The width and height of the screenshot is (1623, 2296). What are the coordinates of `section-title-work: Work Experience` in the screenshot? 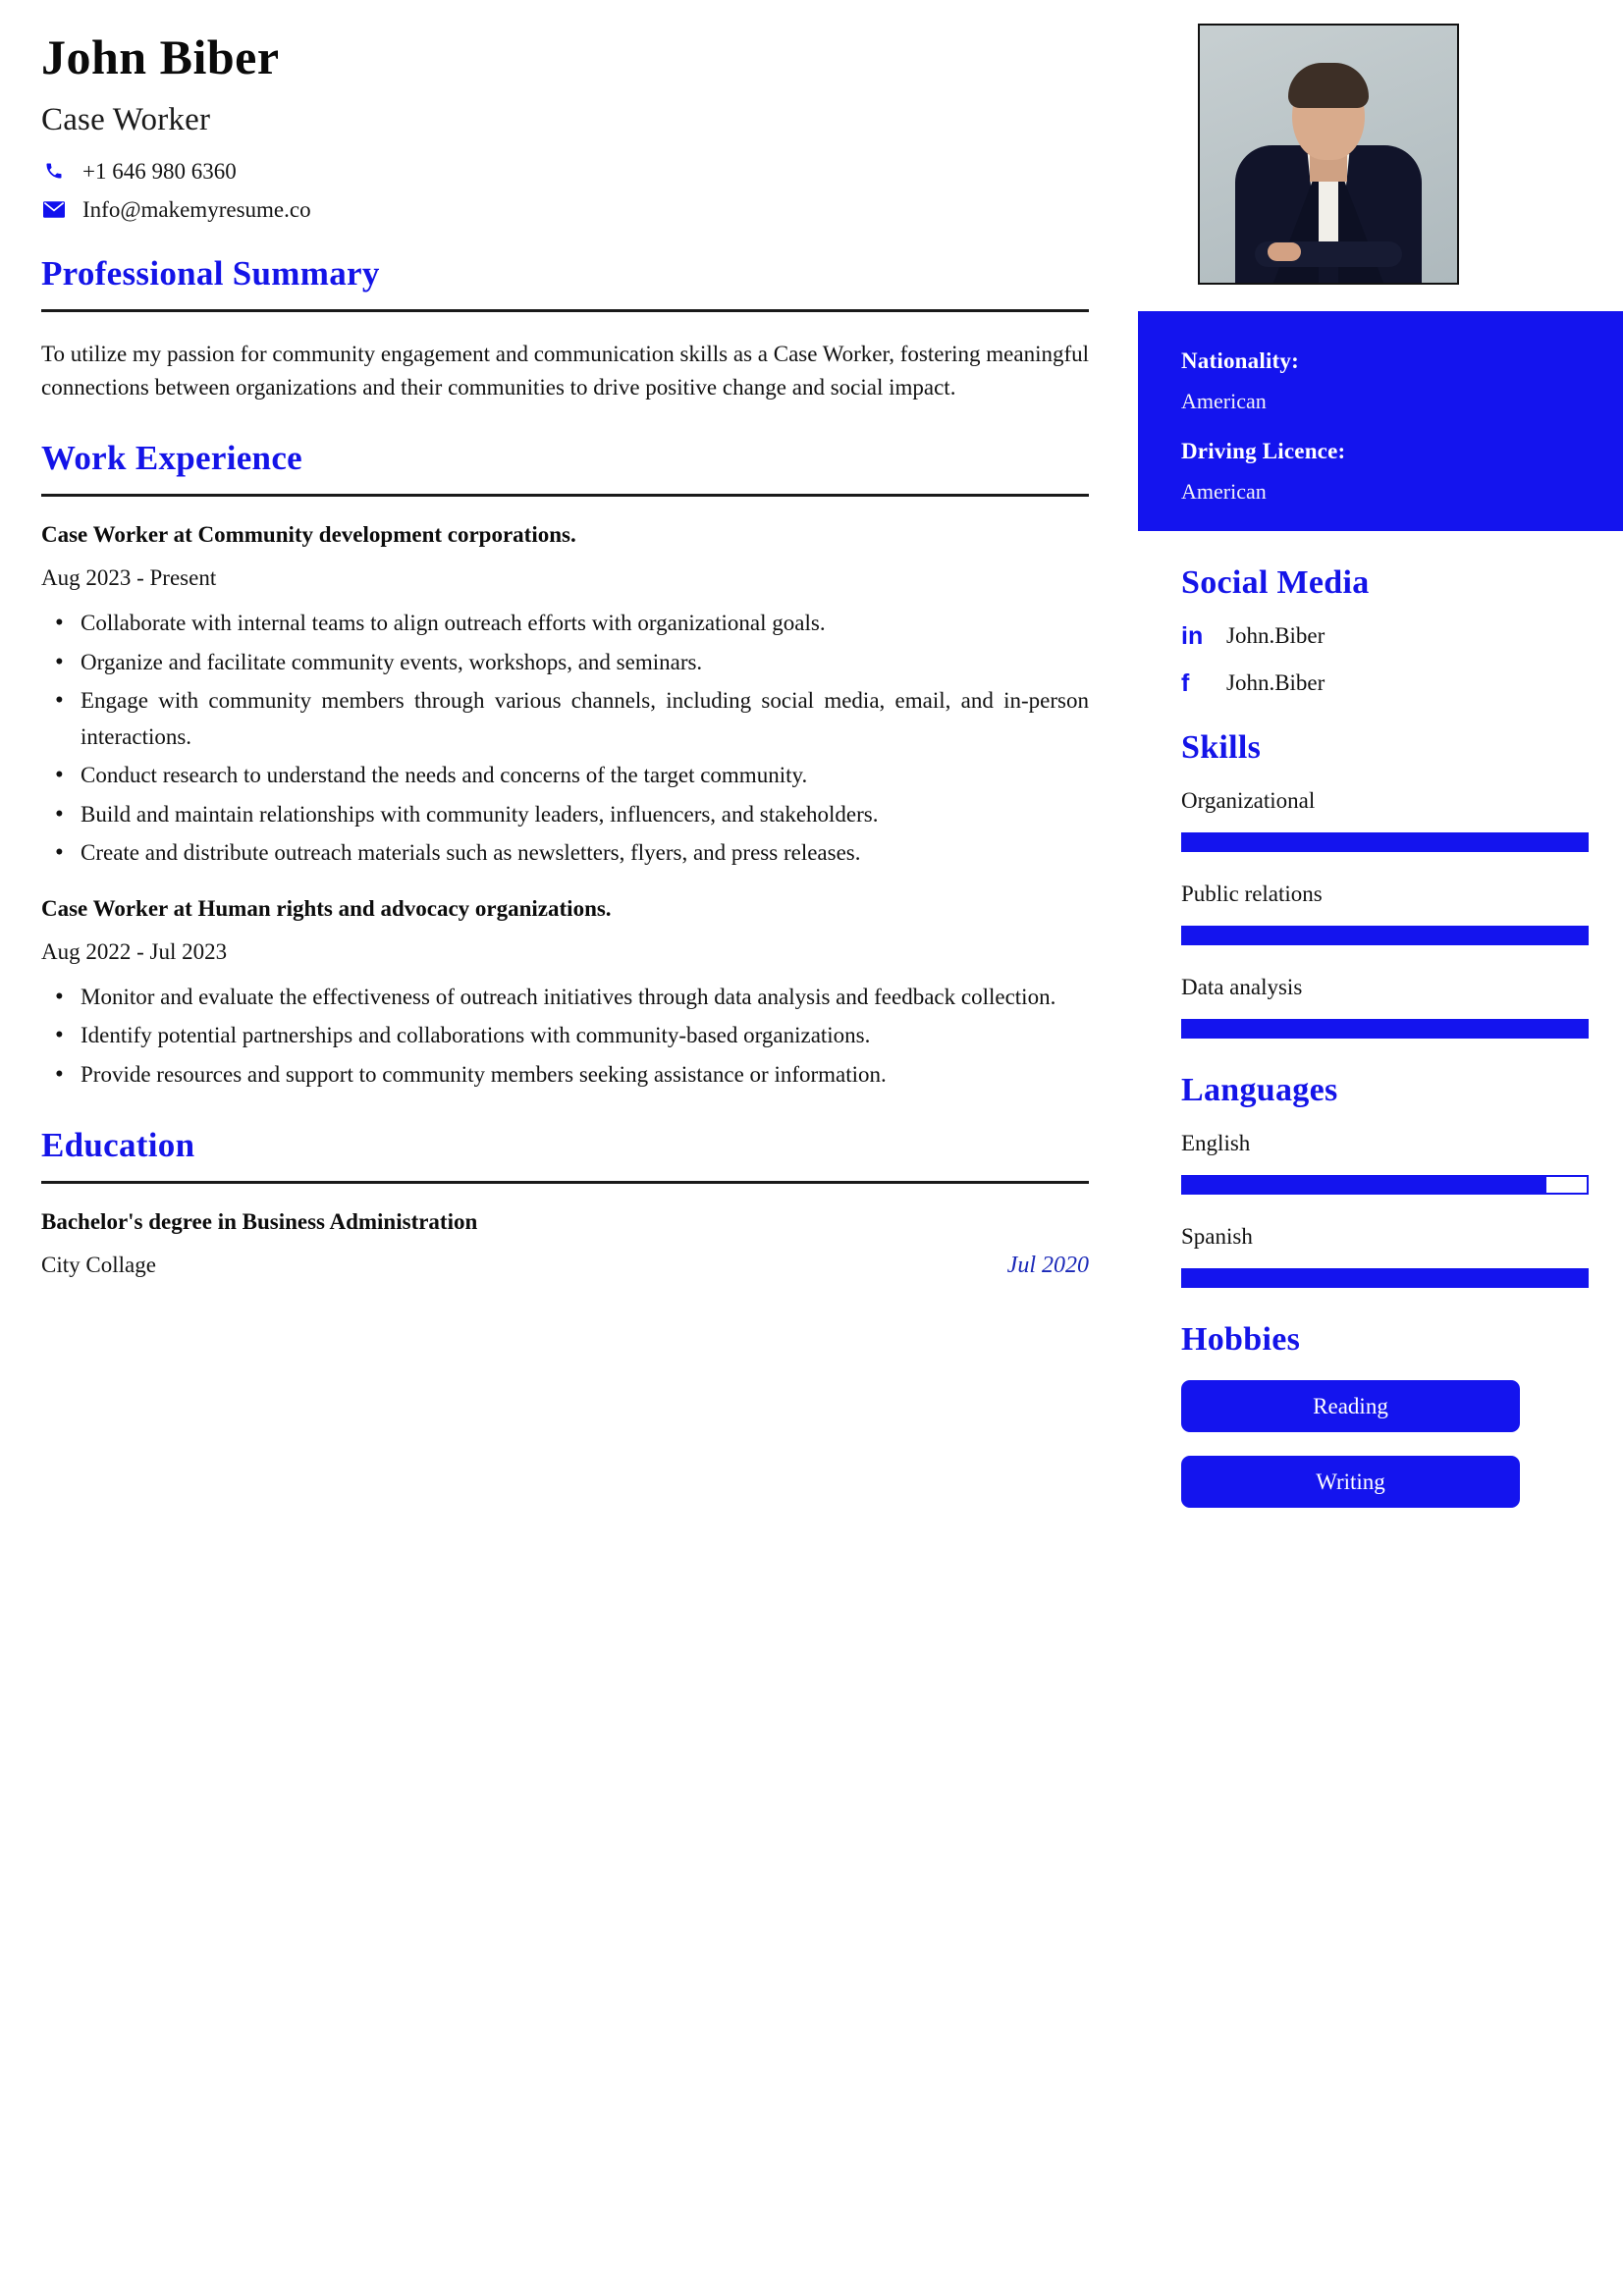 It's located at (171, 458).